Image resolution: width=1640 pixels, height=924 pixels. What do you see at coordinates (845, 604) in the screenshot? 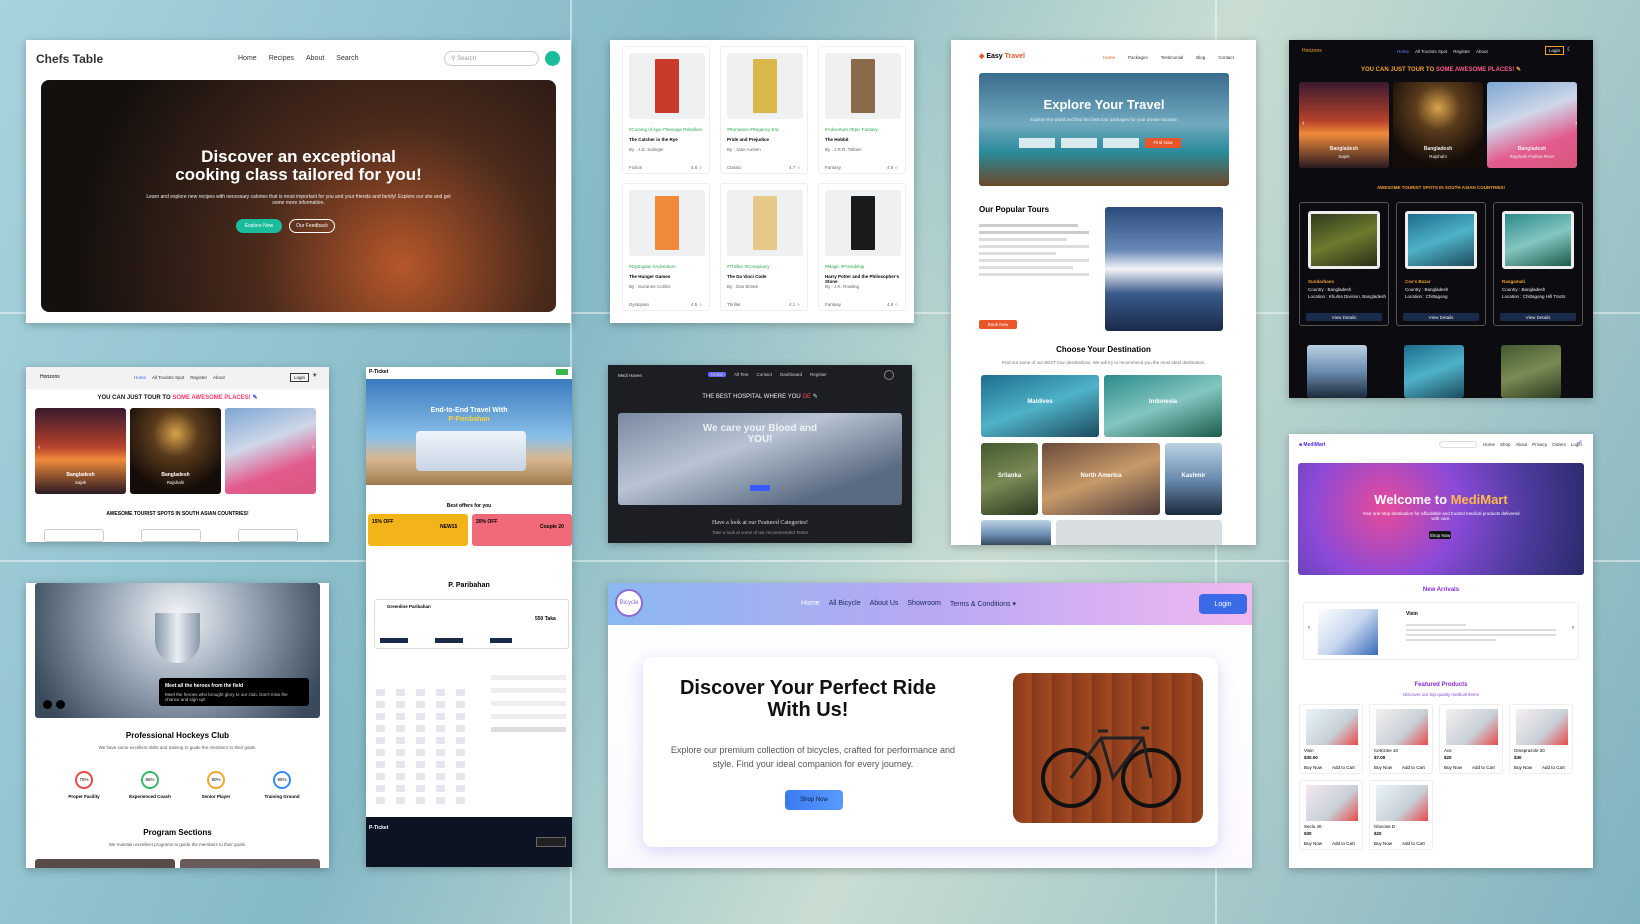
I see `nav-all-bicycle: All Bicycle` at bounding box center [845, 604].